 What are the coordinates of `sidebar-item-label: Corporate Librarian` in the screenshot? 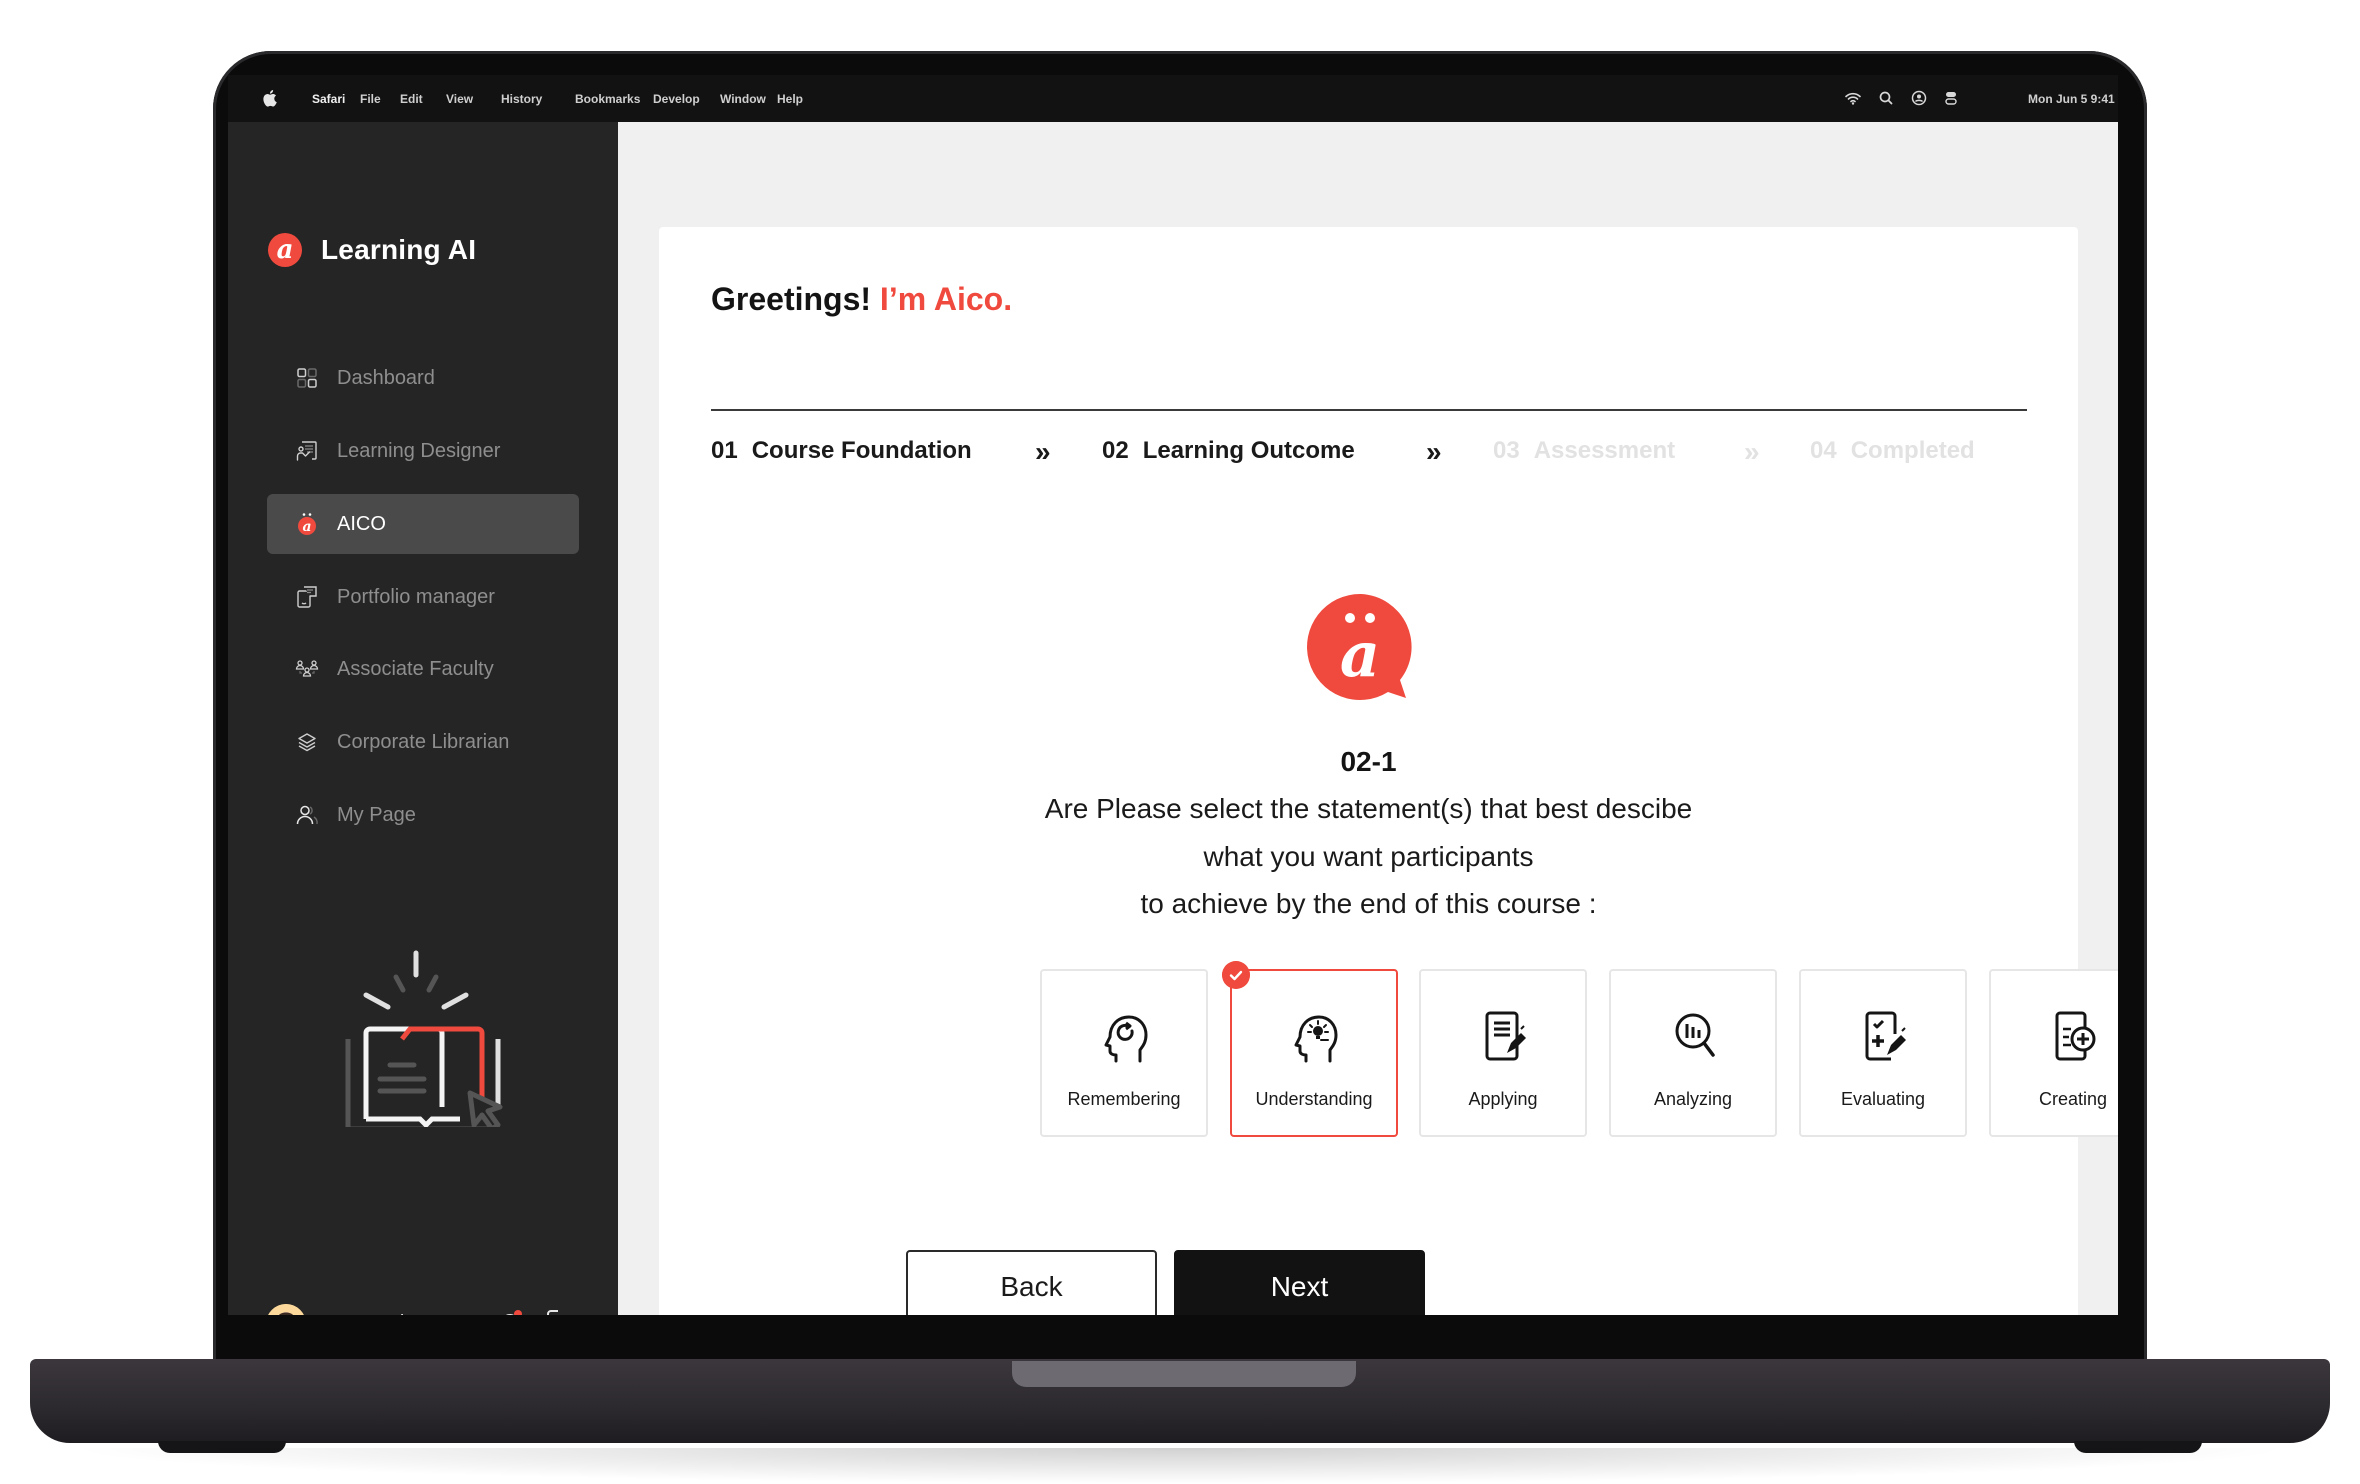 It's located at (423, 742).